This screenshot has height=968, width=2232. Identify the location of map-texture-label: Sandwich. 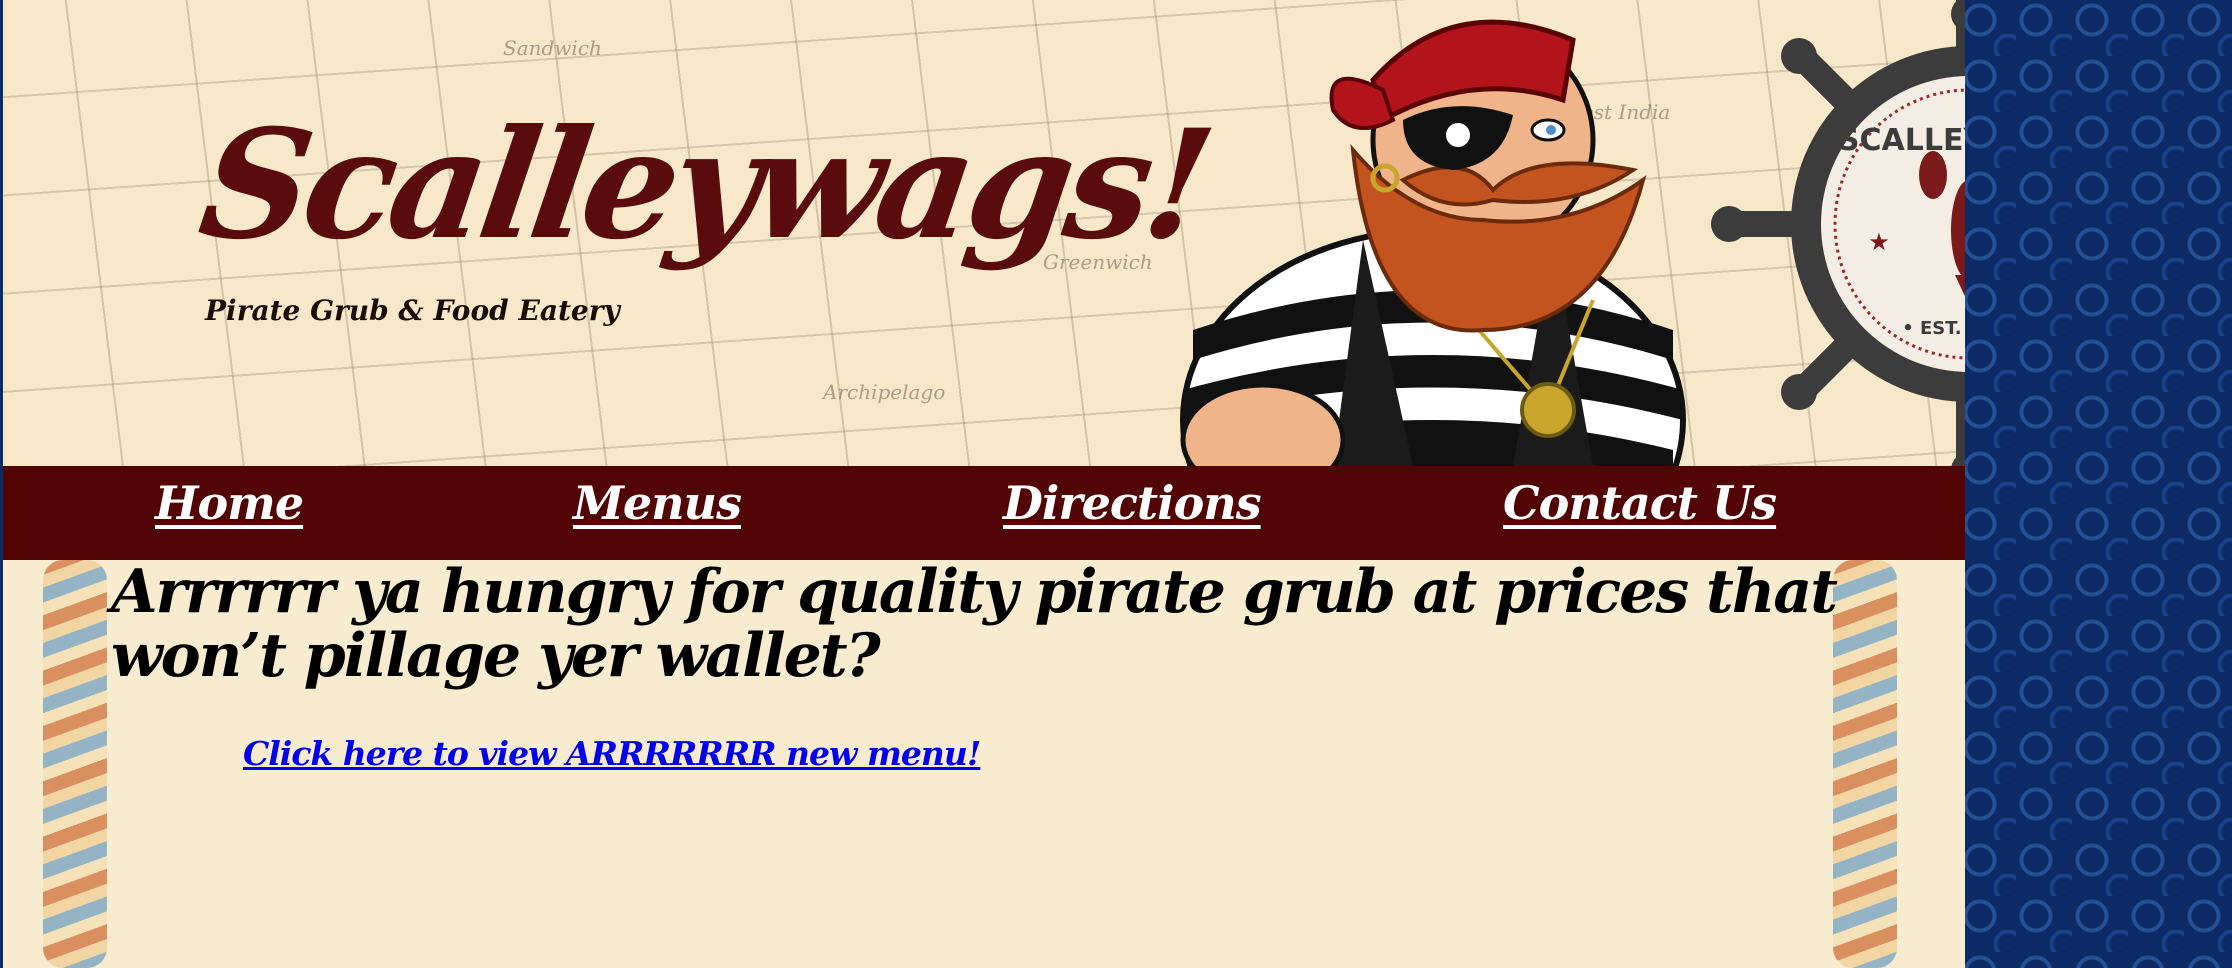
(552, 48).